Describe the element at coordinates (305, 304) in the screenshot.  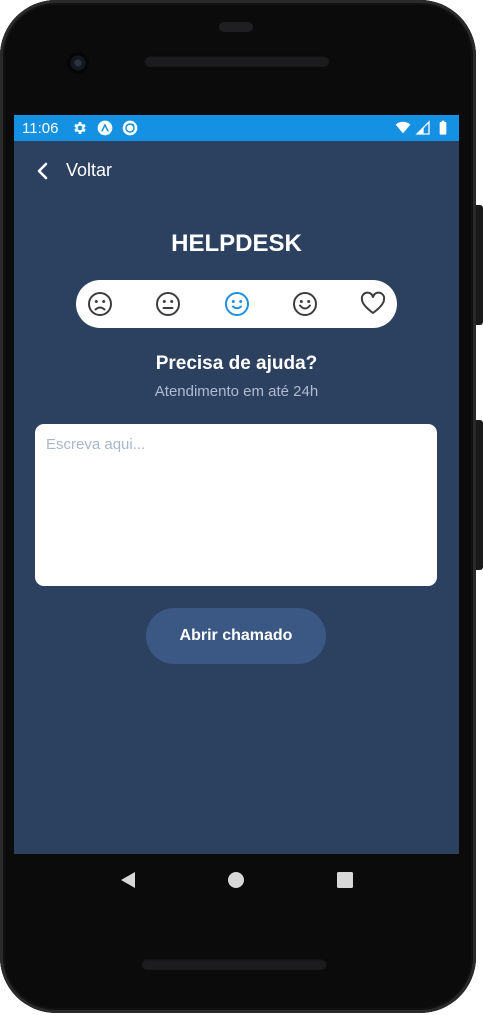
I see `happy-face-icon` at that location.